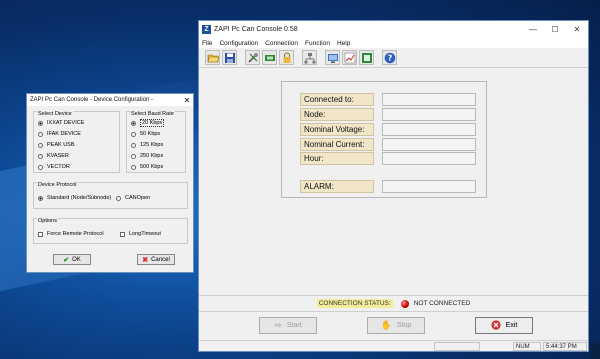 The image size is (600, 359). What do you see at coordinates (269, 57) in the screenshot?
I see `chip-icon` at bounding box center [269, 57].